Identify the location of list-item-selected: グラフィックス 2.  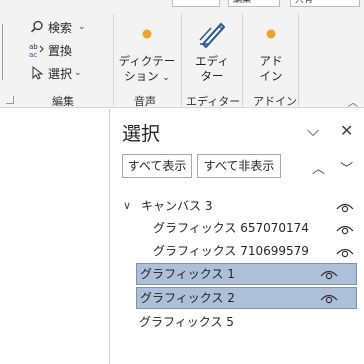
(246, 298).